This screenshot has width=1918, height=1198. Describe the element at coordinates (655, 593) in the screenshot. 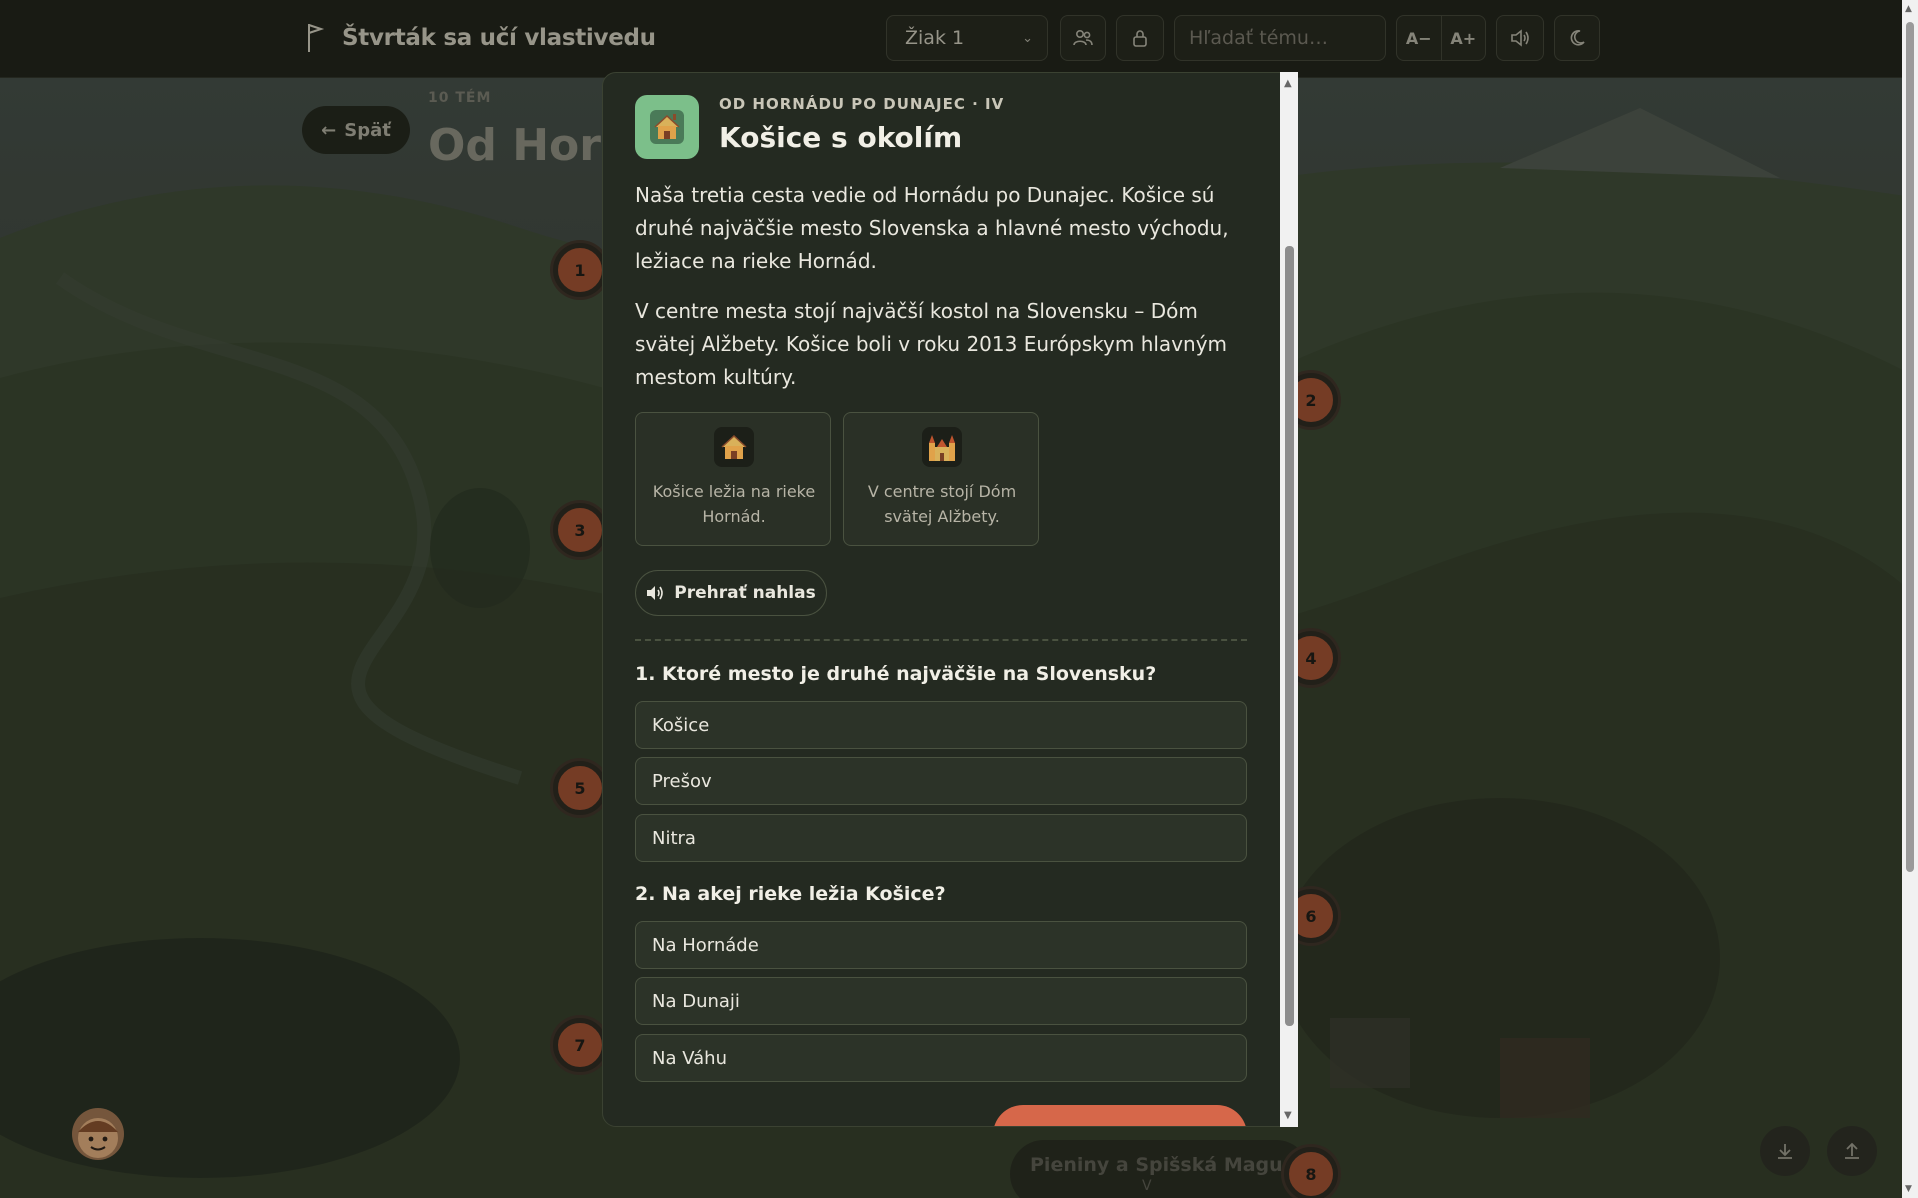

I see `speaker-icon` at that location.